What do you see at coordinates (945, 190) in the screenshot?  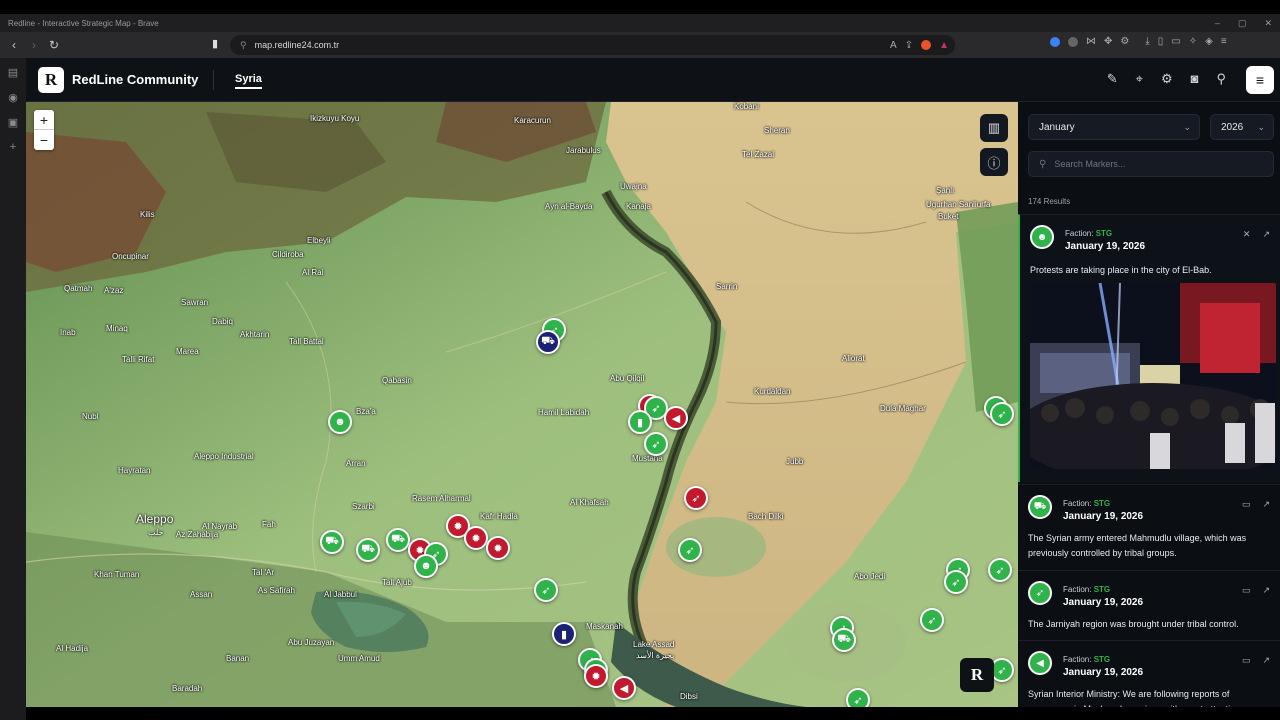 I see `place-label: Şanlı` at bounding box center [945, 190].